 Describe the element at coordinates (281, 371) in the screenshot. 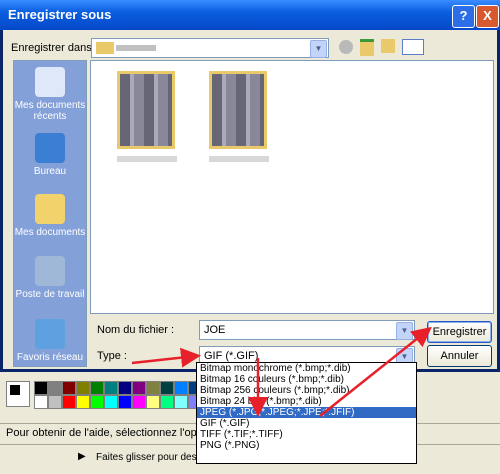

I see `annotation-arrows` at that location.